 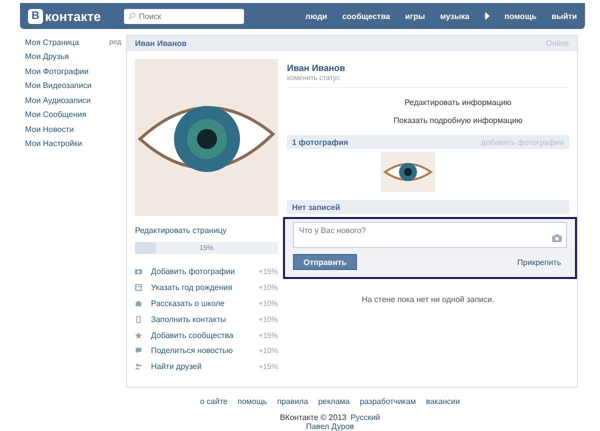 What do you see at coordinates (138, 350) in the screenshot?
I see `speech-bubble-icon` at bounding box center [138, 350].